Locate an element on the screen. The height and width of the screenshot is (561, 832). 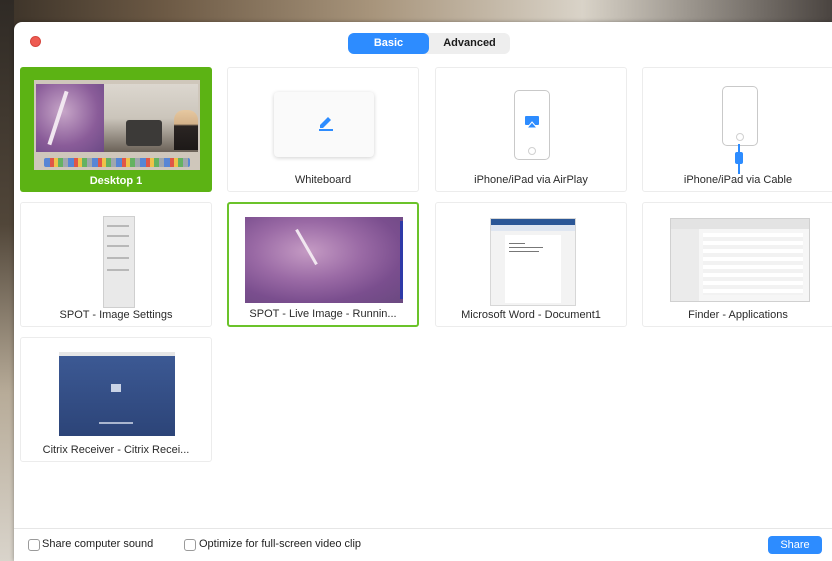
tile-caption: iPhone/iPad via Cable is located at coordinates (738, 180).